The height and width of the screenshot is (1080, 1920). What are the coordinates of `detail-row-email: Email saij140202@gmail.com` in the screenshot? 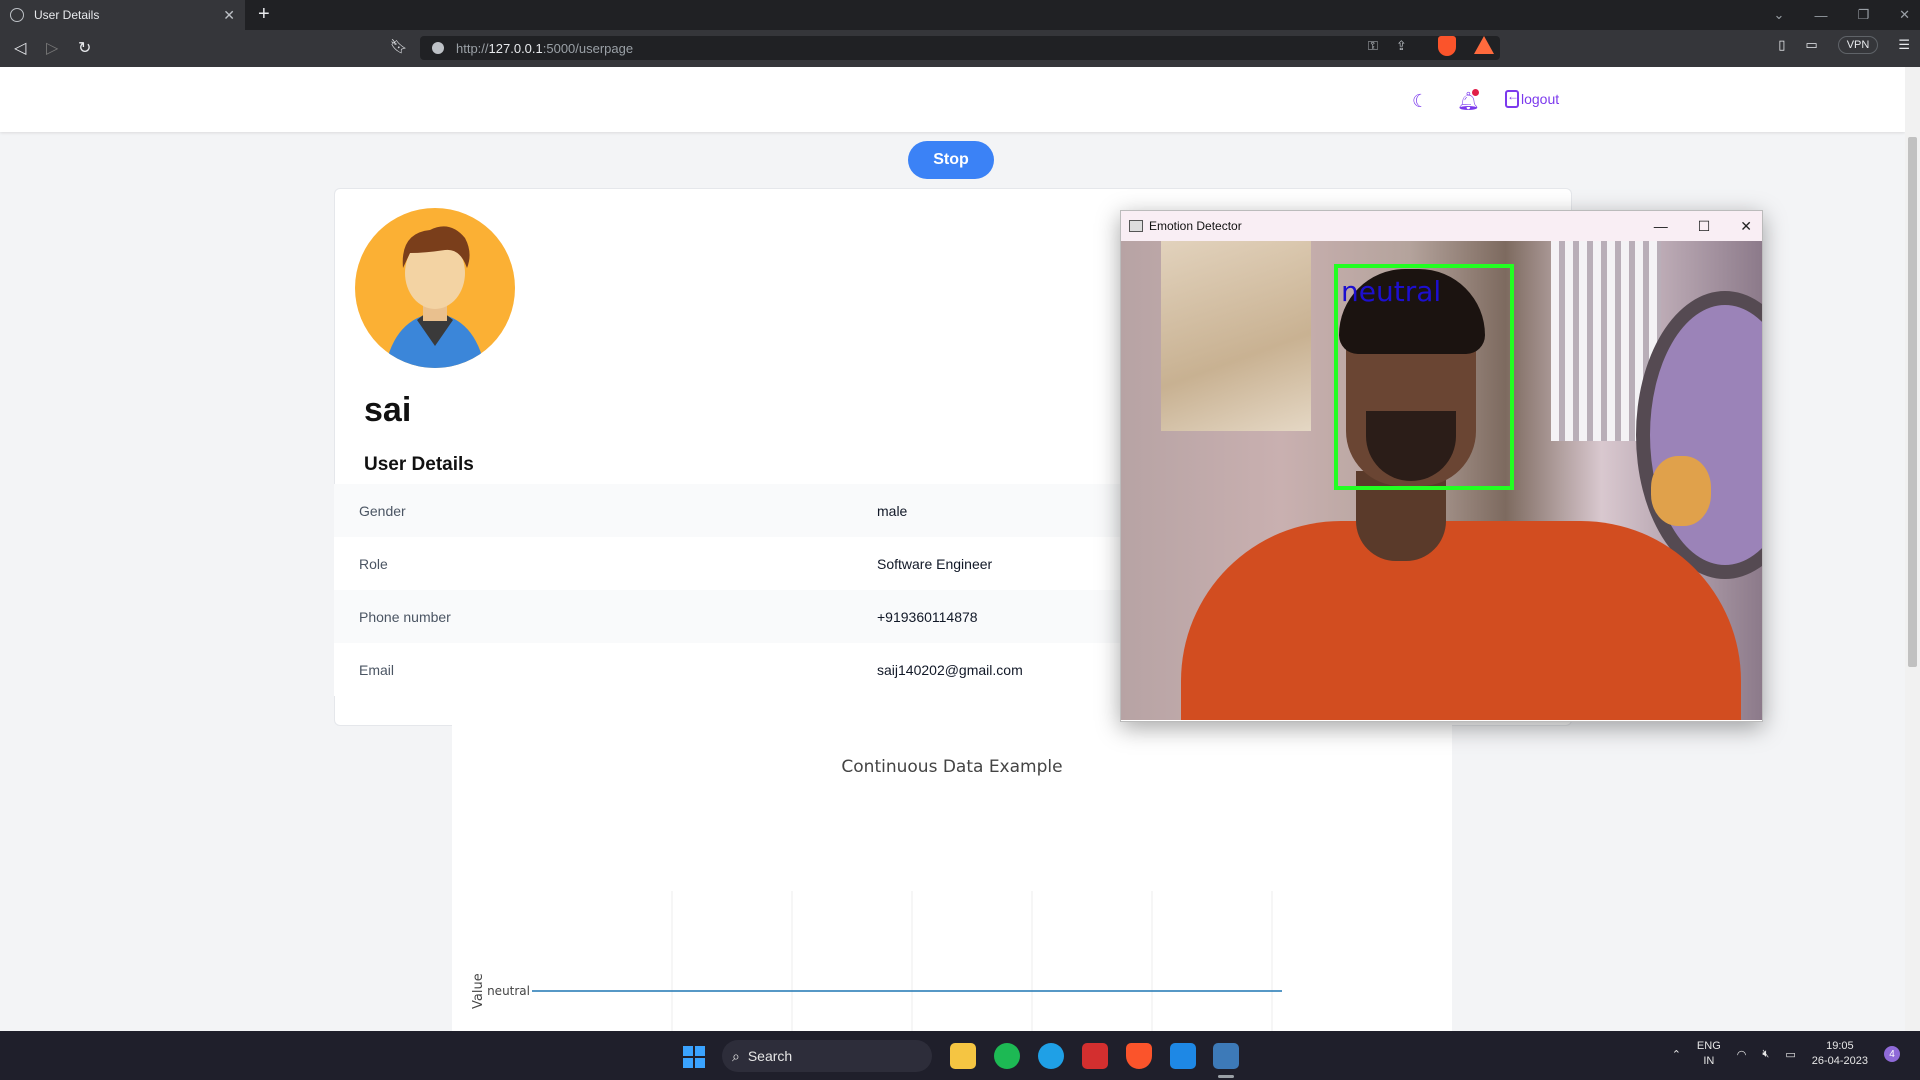 It's located at (728, 669).